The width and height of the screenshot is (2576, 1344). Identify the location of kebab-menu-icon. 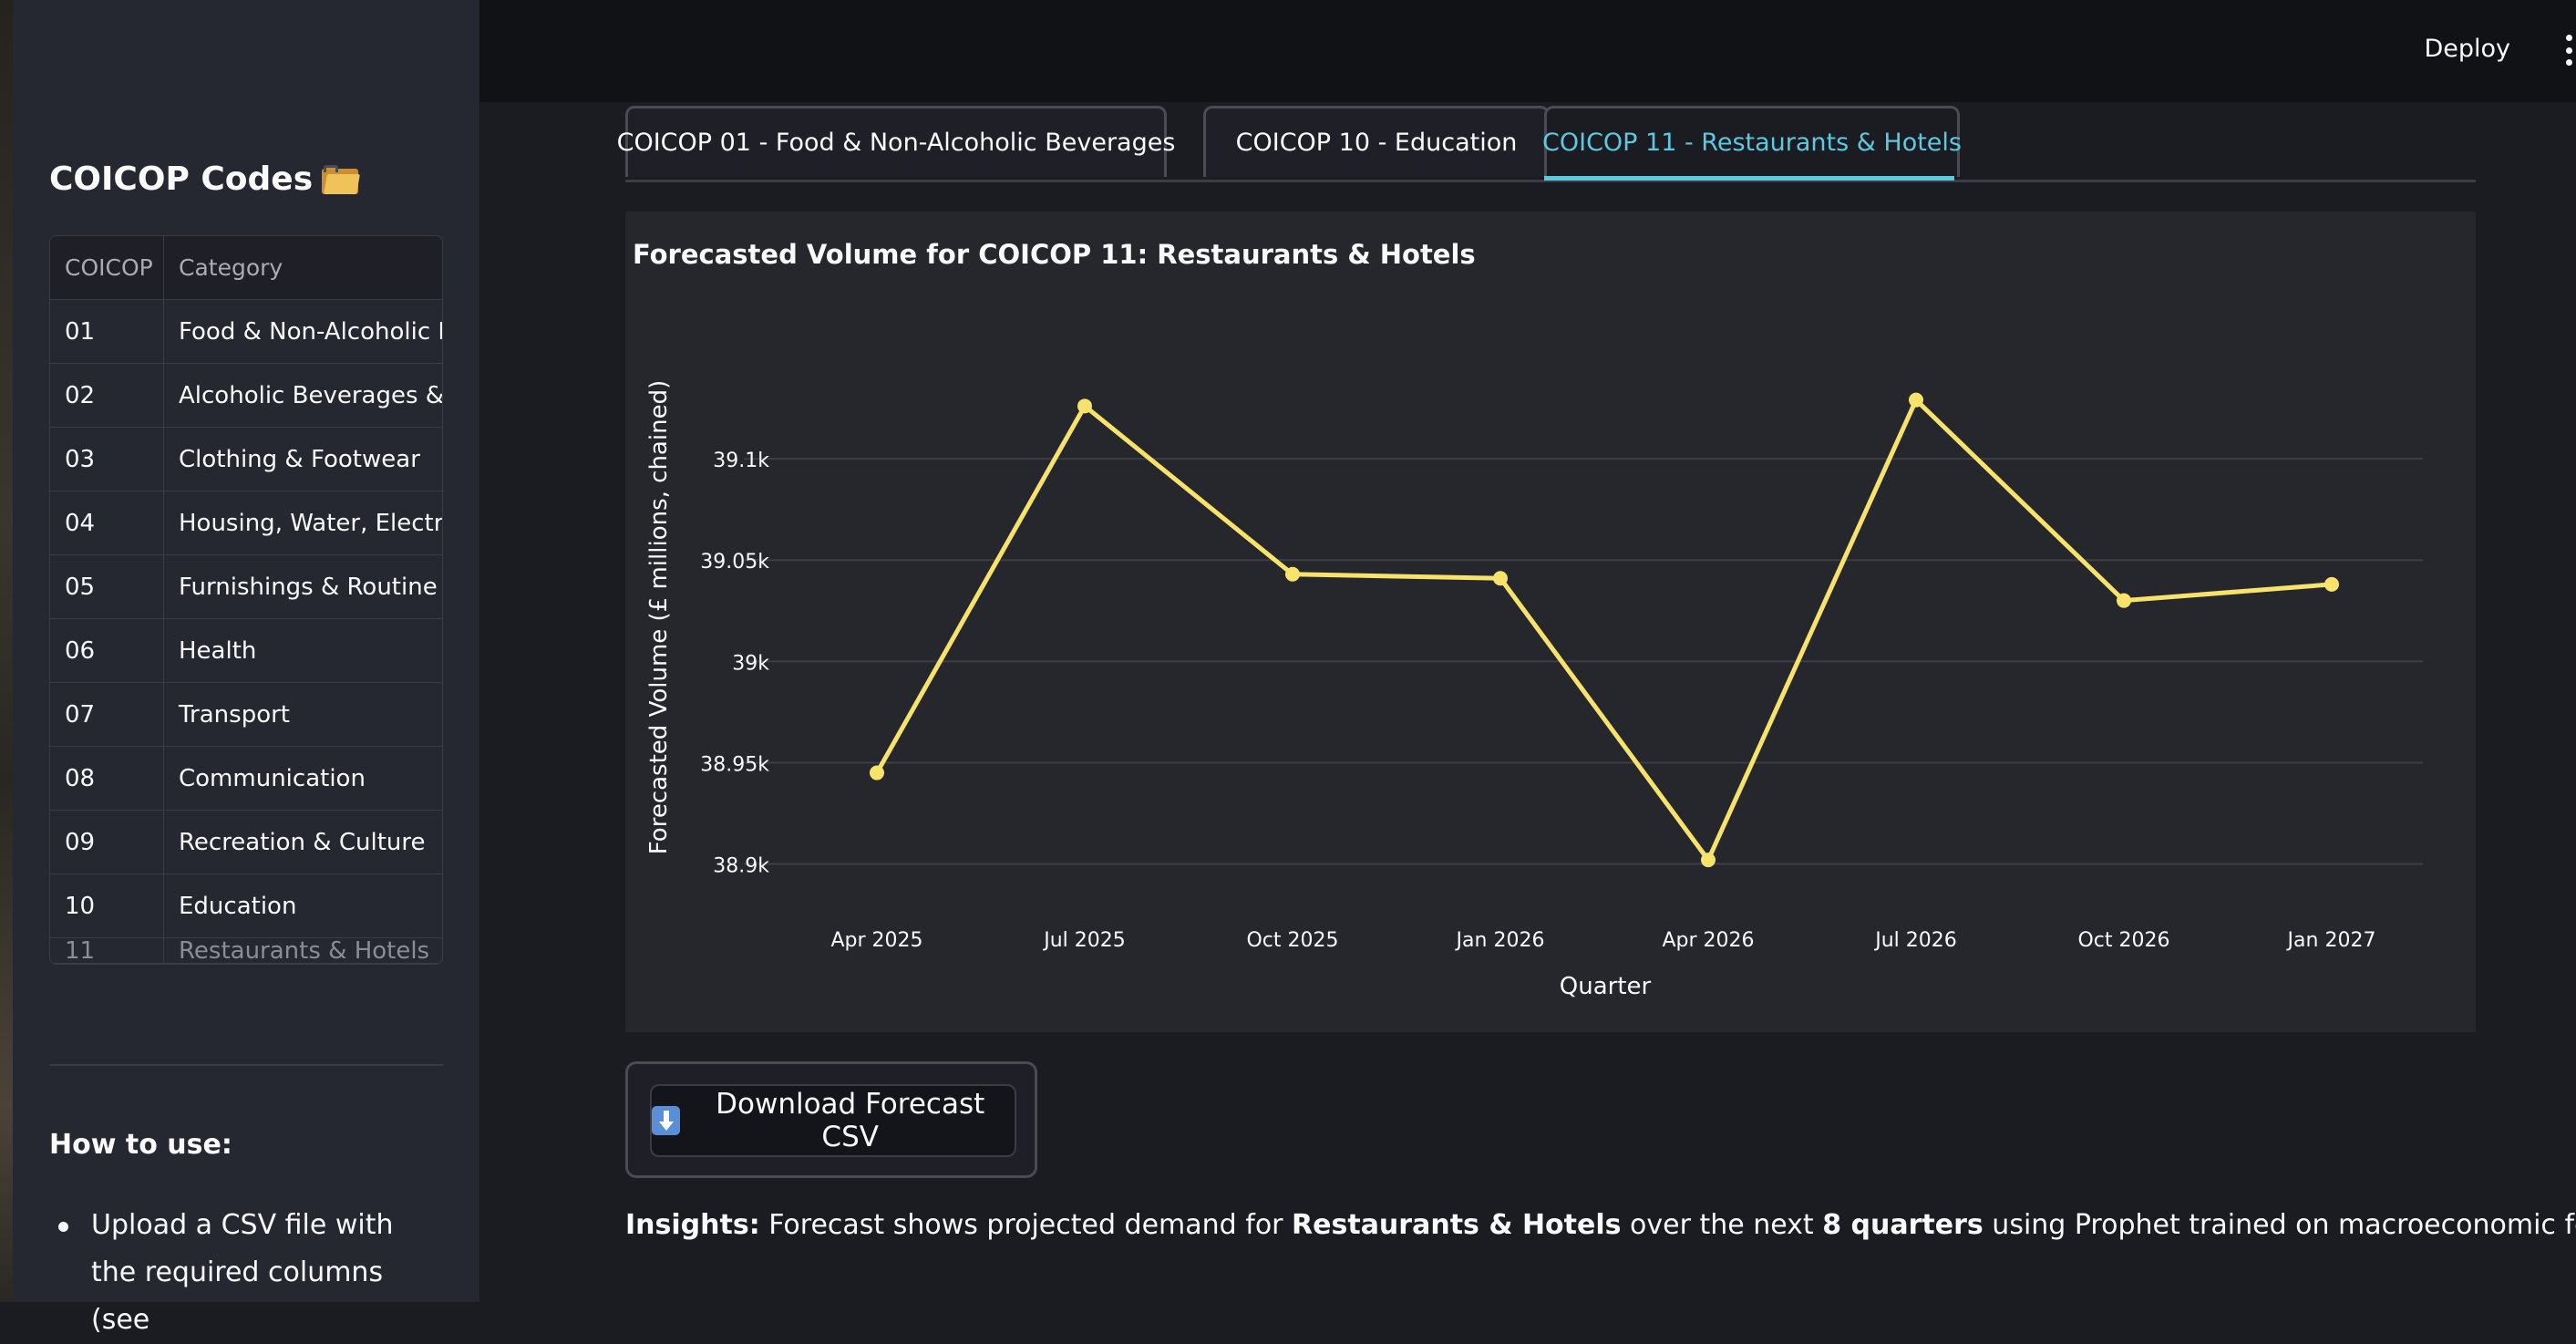
(2568, 50).